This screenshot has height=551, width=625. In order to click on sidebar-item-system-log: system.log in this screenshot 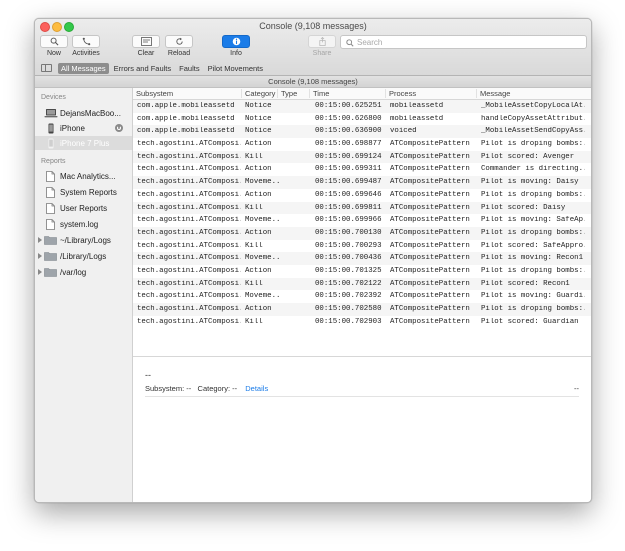, I will do `click(83, 224)`.